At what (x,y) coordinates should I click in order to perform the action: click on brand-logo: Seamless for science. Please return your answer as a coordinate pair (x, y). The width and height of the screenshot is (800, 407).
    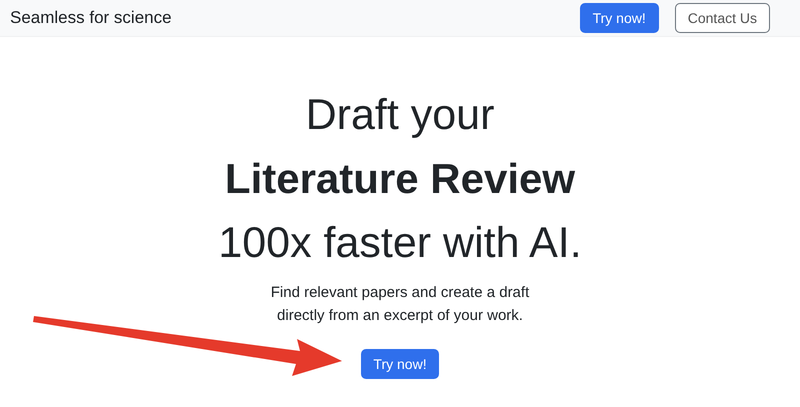
    Looking at the image, I should click on (91, 18).